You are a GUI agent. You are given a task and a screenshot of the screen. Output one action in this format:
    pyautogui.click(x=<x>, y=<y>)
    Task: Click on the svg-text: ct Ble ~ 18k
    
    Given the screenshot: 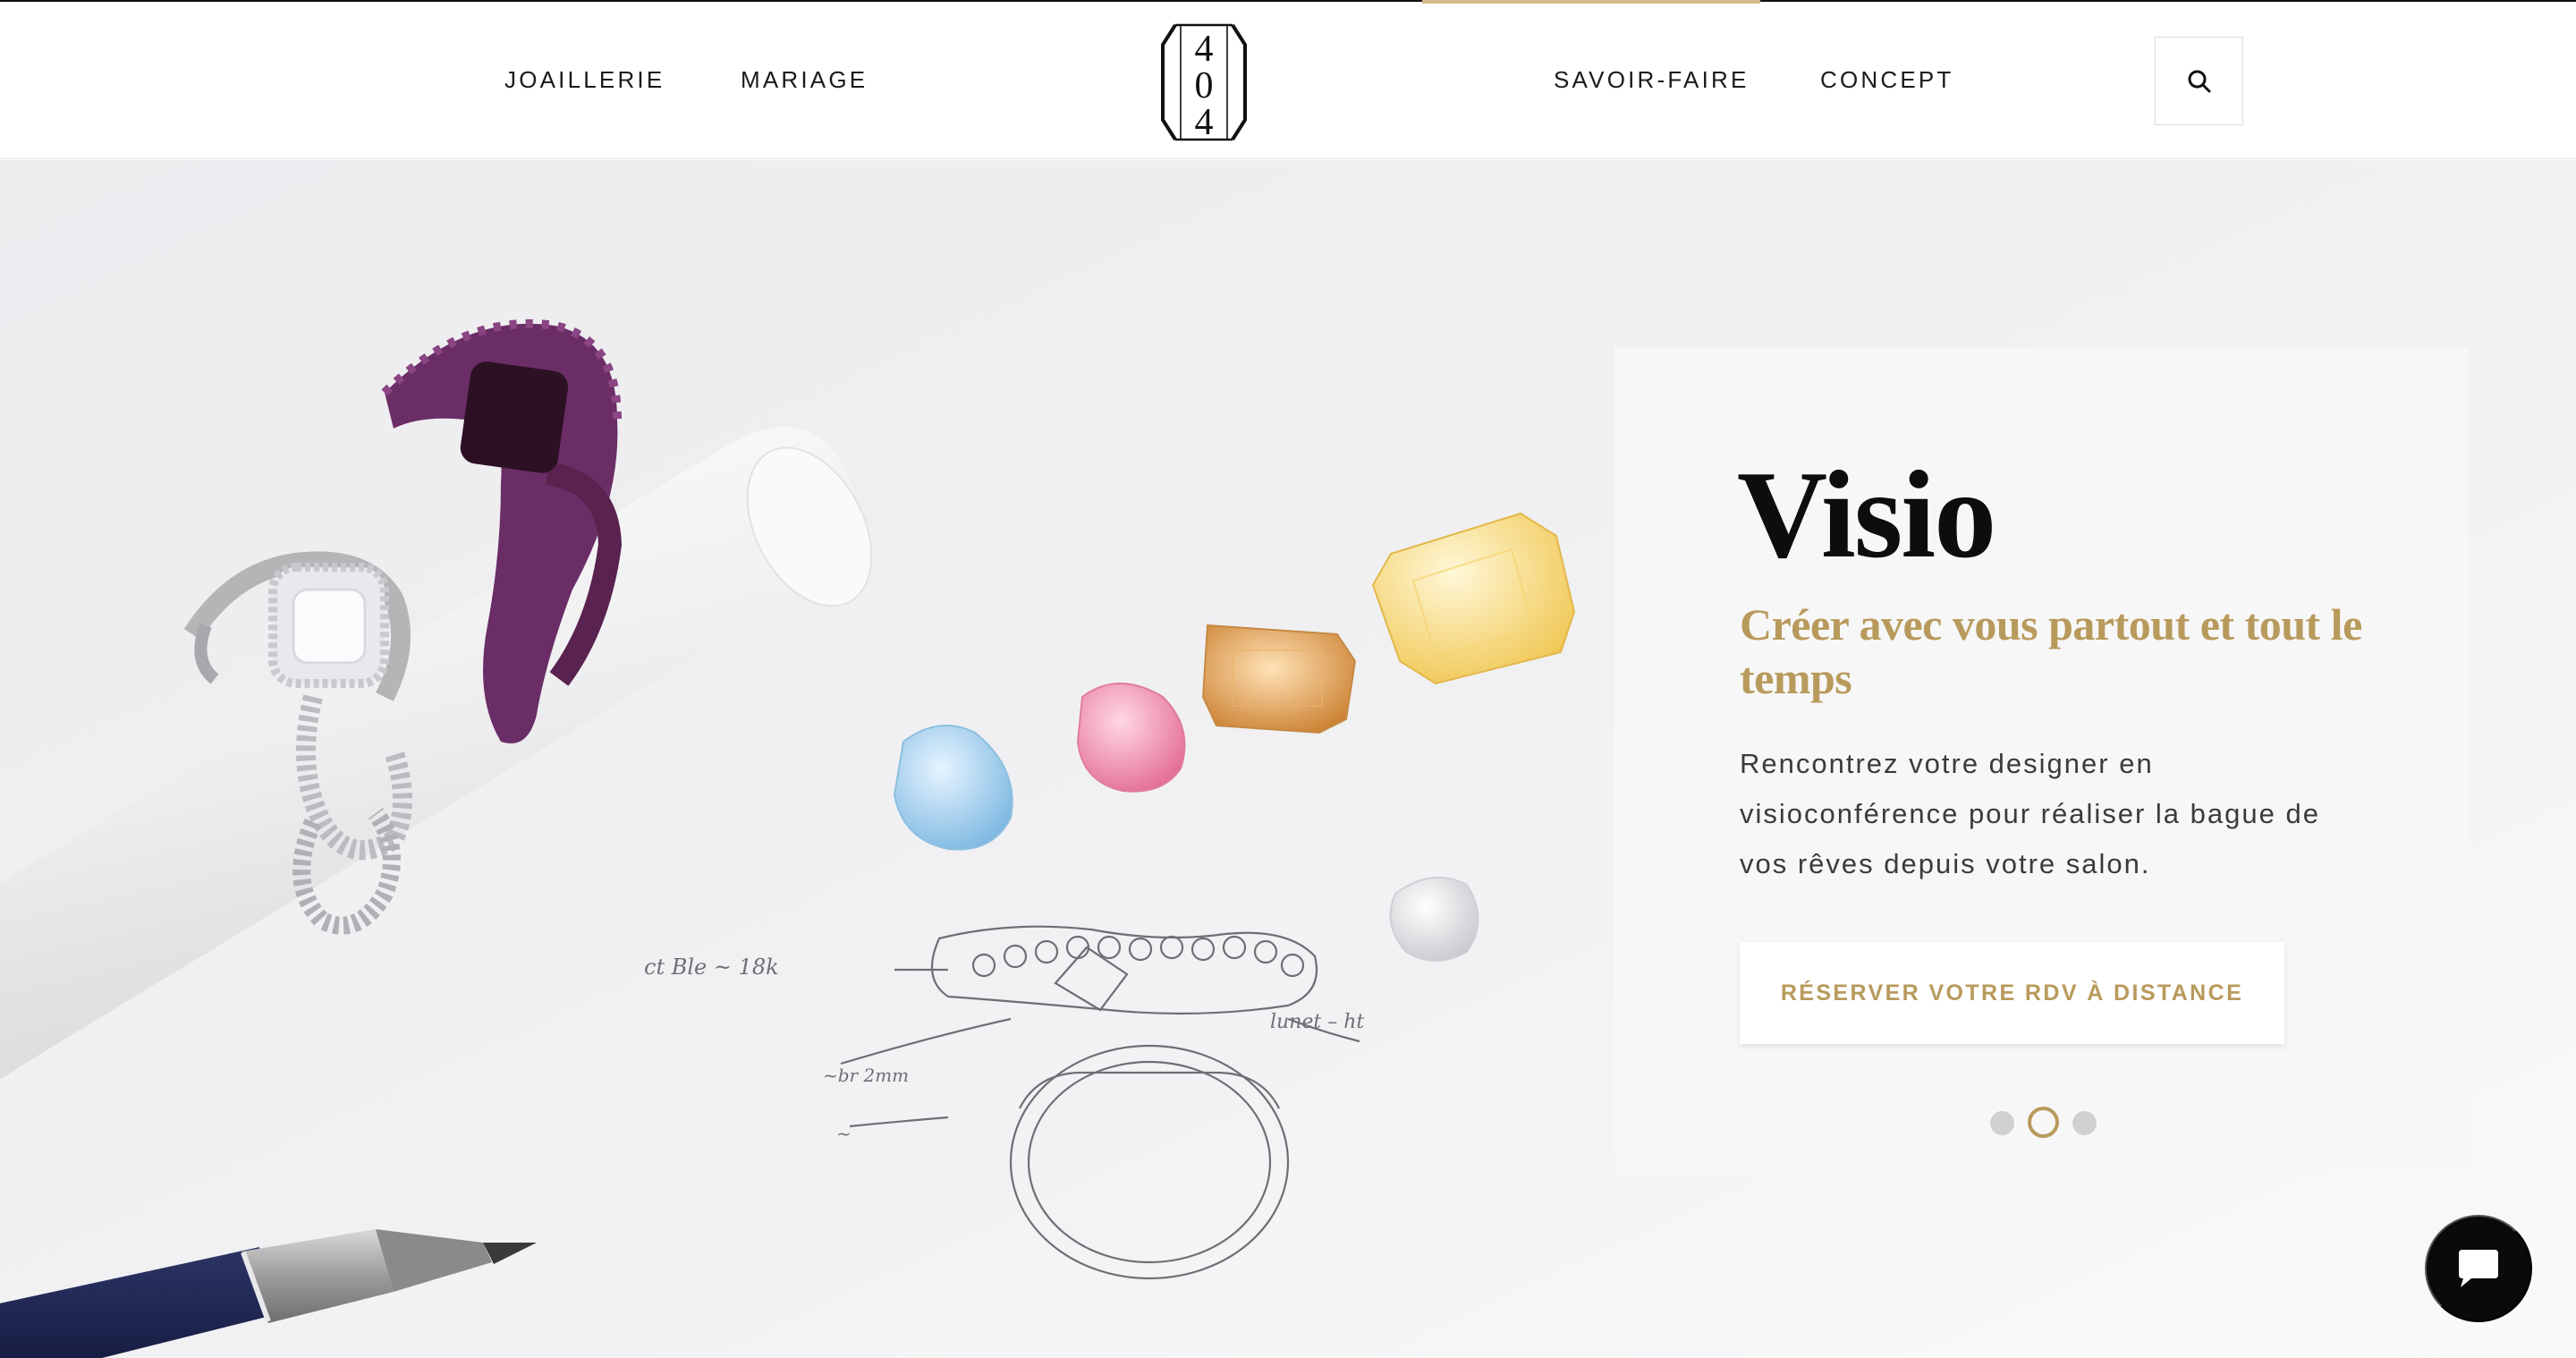 What is the action you would take?
    pyautogui.click(x=711, y=967)
    